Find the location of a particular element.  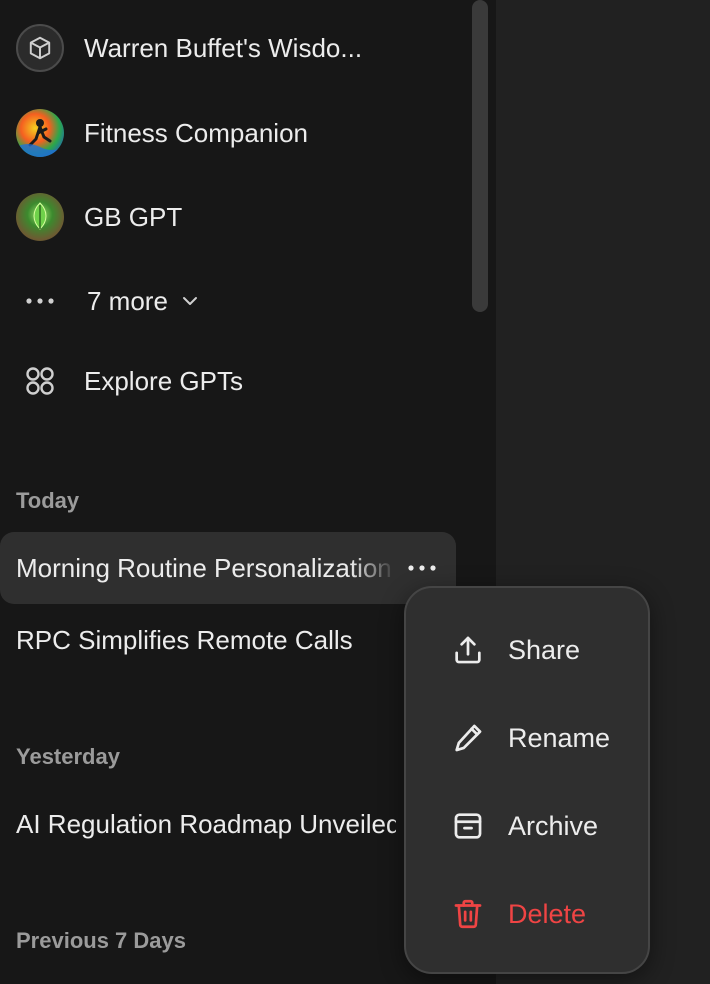

gpt-item-fitness-companion: Fitness Companion is located at coordinates (162, 133).